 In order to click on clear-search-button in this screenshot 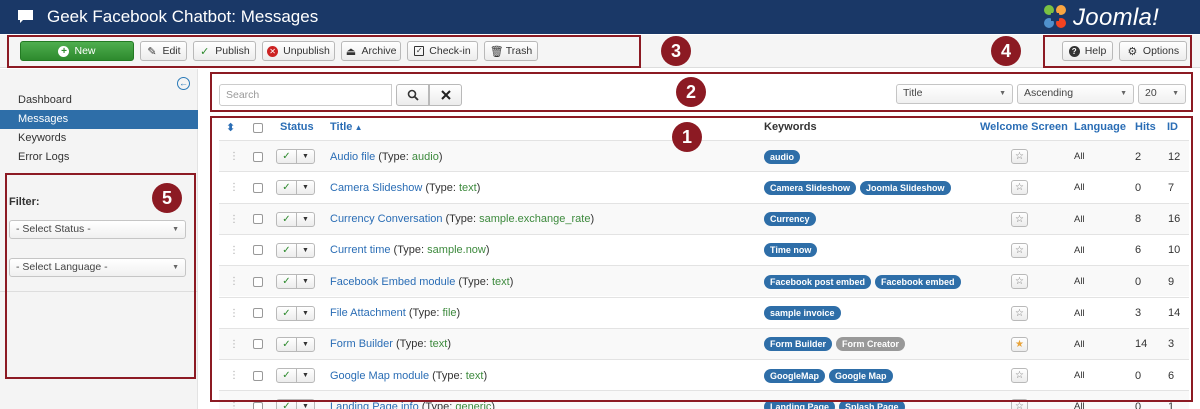, I will do `click(445, 95)`.